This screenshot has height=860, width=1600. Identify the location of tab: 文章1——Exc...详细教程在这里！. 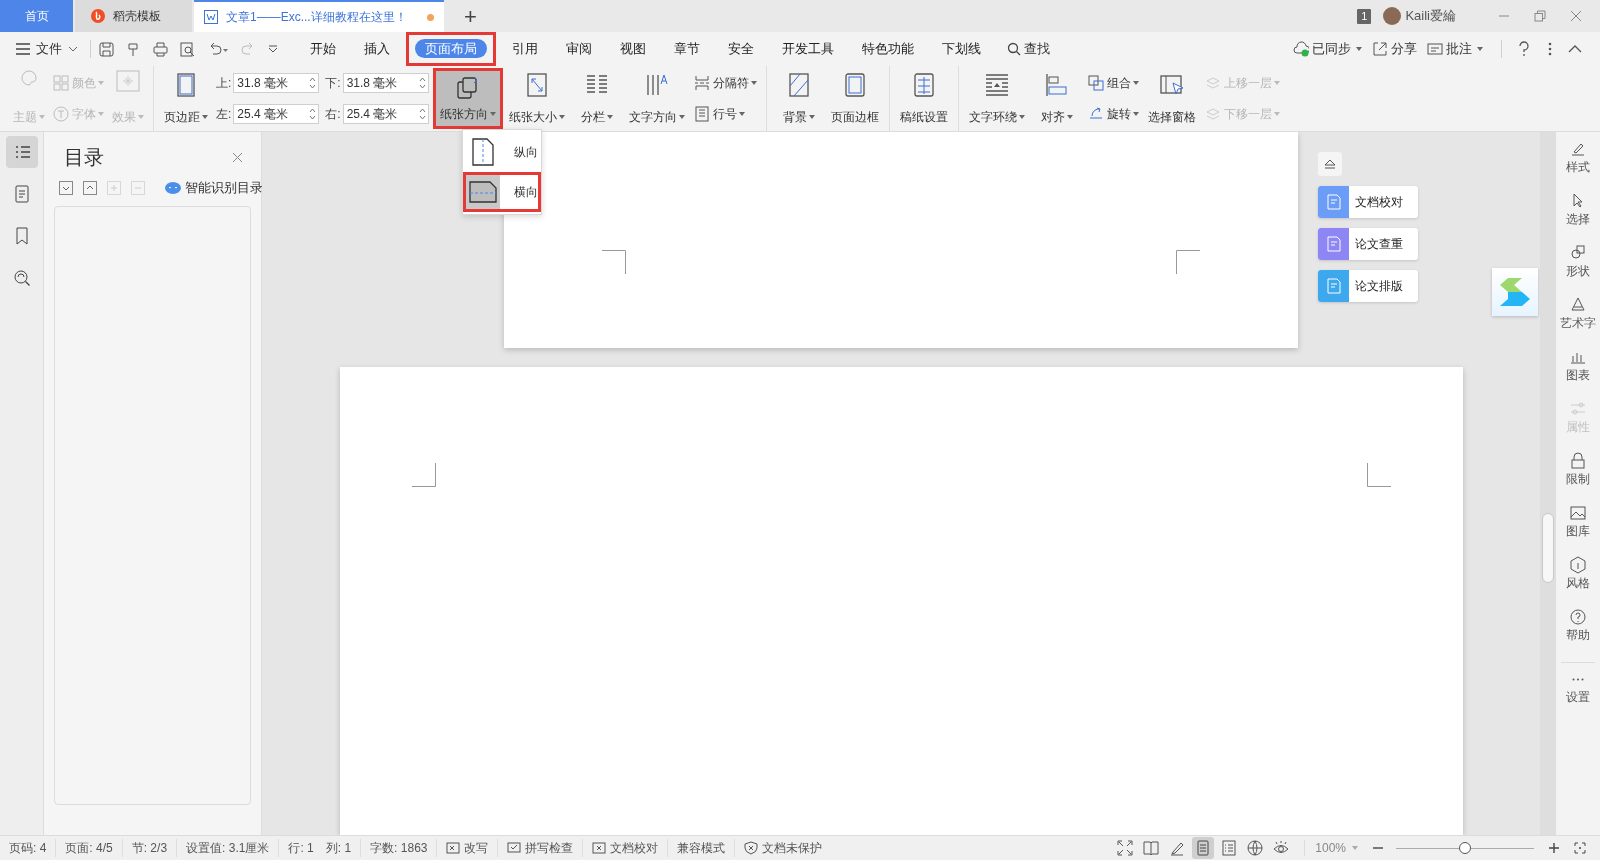
(319, 16).